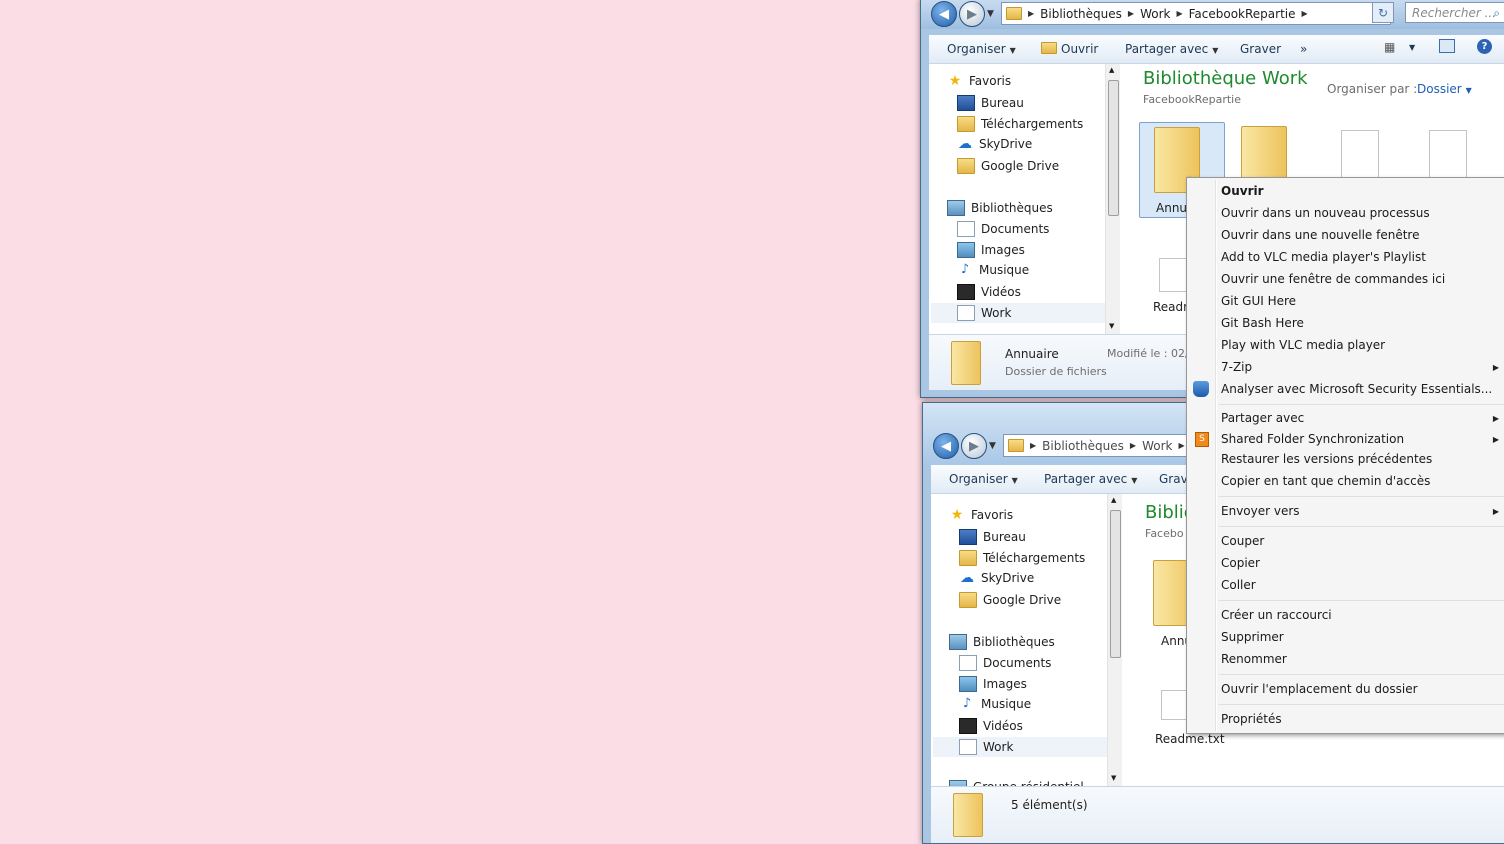 Image resolution: width=1504 pixels, height=844 pixels. What do you see at coordinates (1014, 642) in the screenshot?
I see `nav-label: Bibliothèques` at bounding box center [1014, 642].